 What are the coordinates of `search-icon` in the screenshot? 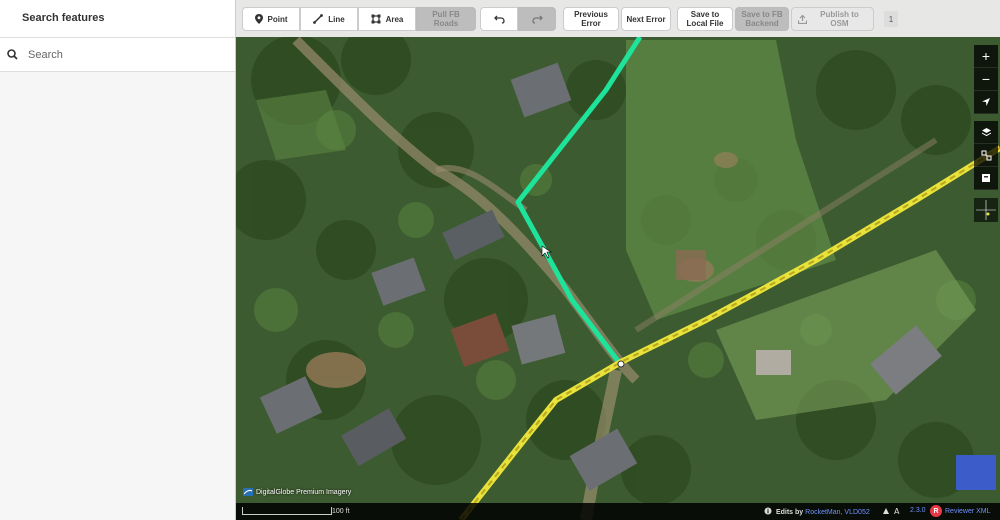 It's located at (13, 55).